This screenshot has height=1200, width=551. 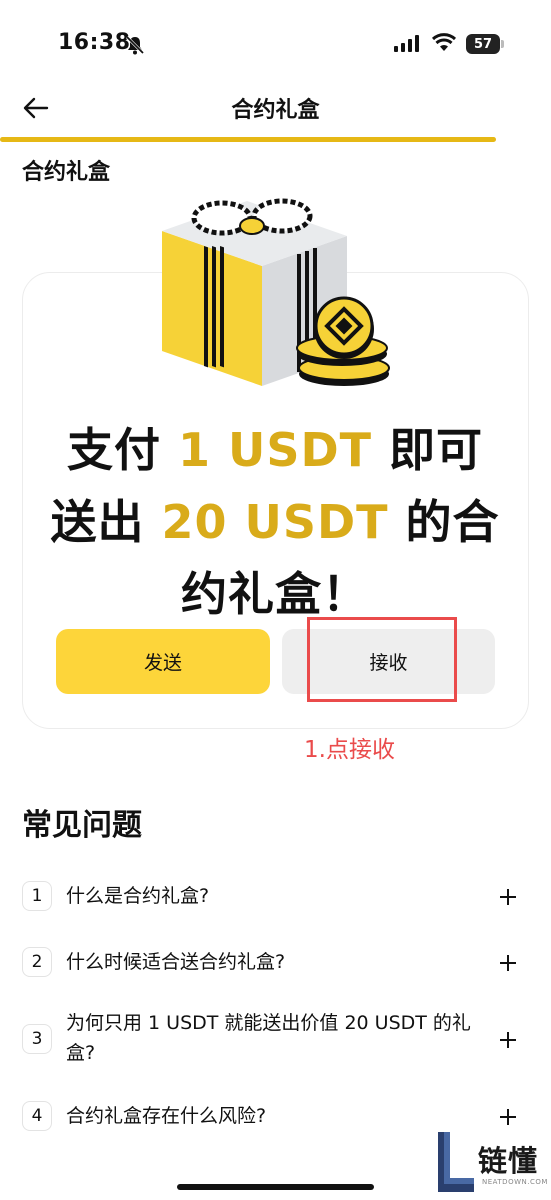 I want to click on progress-bar, so click(x=248, y=139).